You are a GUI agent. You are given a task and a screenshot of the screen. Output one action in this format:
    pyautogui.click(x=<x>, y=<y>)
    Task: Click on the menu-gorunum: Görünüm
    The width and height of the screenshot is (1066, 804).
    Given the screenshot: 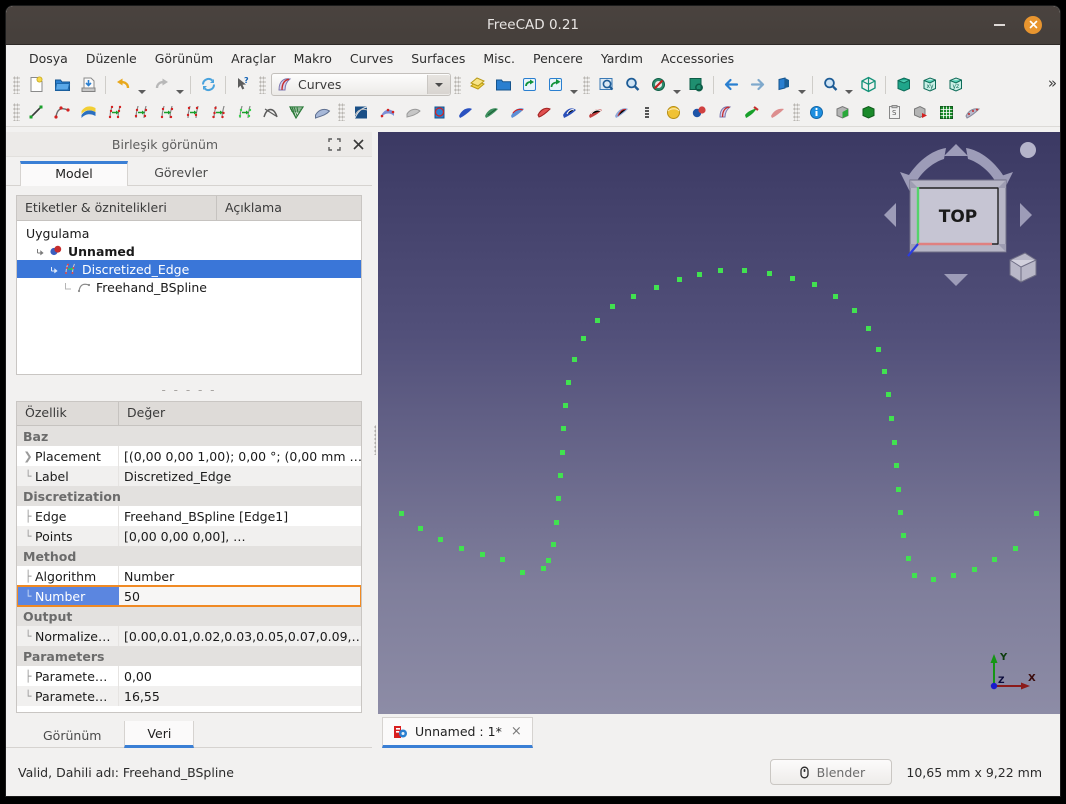 What is the action you would take?
    pyautogui.click(x=184, y=58)
    